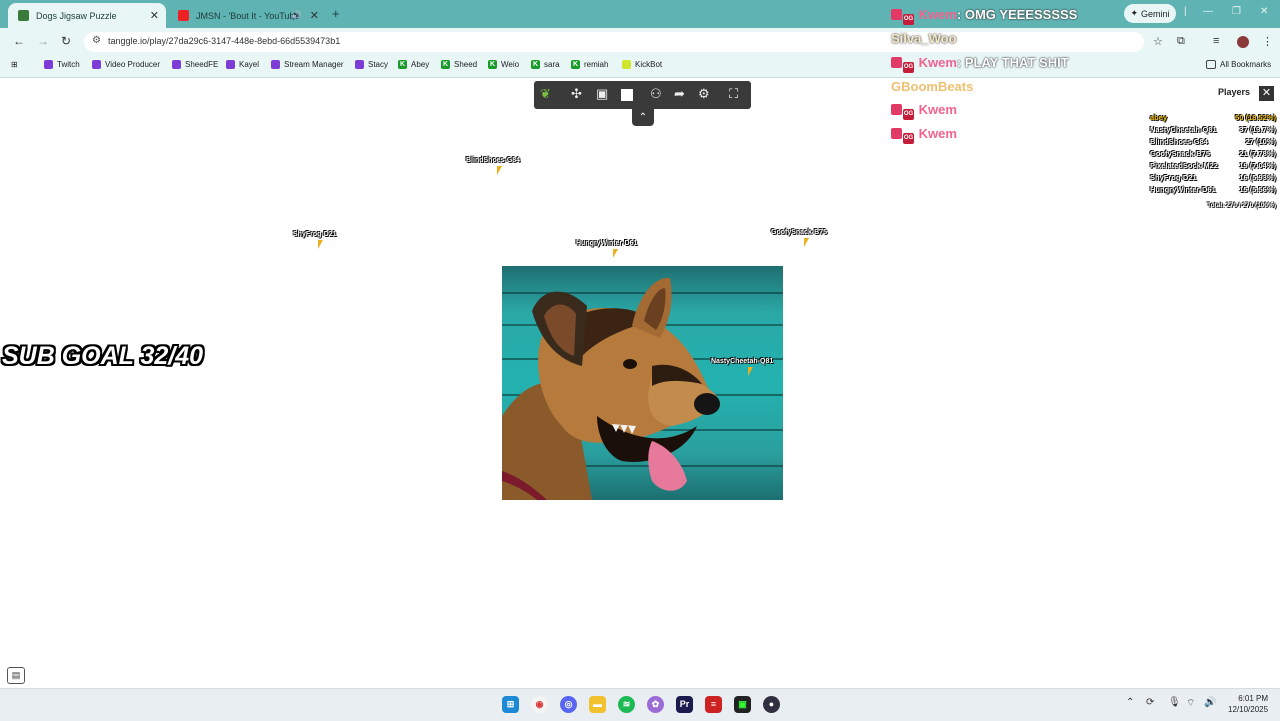 Image resolution: width=1280 pixels, height=721 pixels. I want to click on fullscreen-icon: ⛶, so click(733, 94).